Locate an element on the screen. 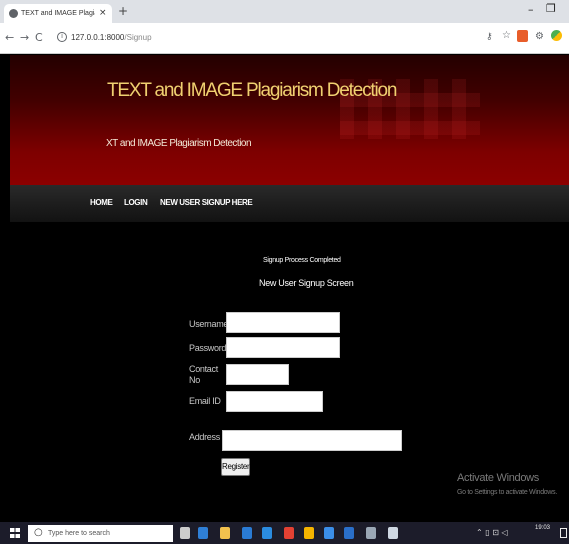 The width and height of the screenshot is (569, 544). tab-favicon-icon is located at coordinates (13, 13).